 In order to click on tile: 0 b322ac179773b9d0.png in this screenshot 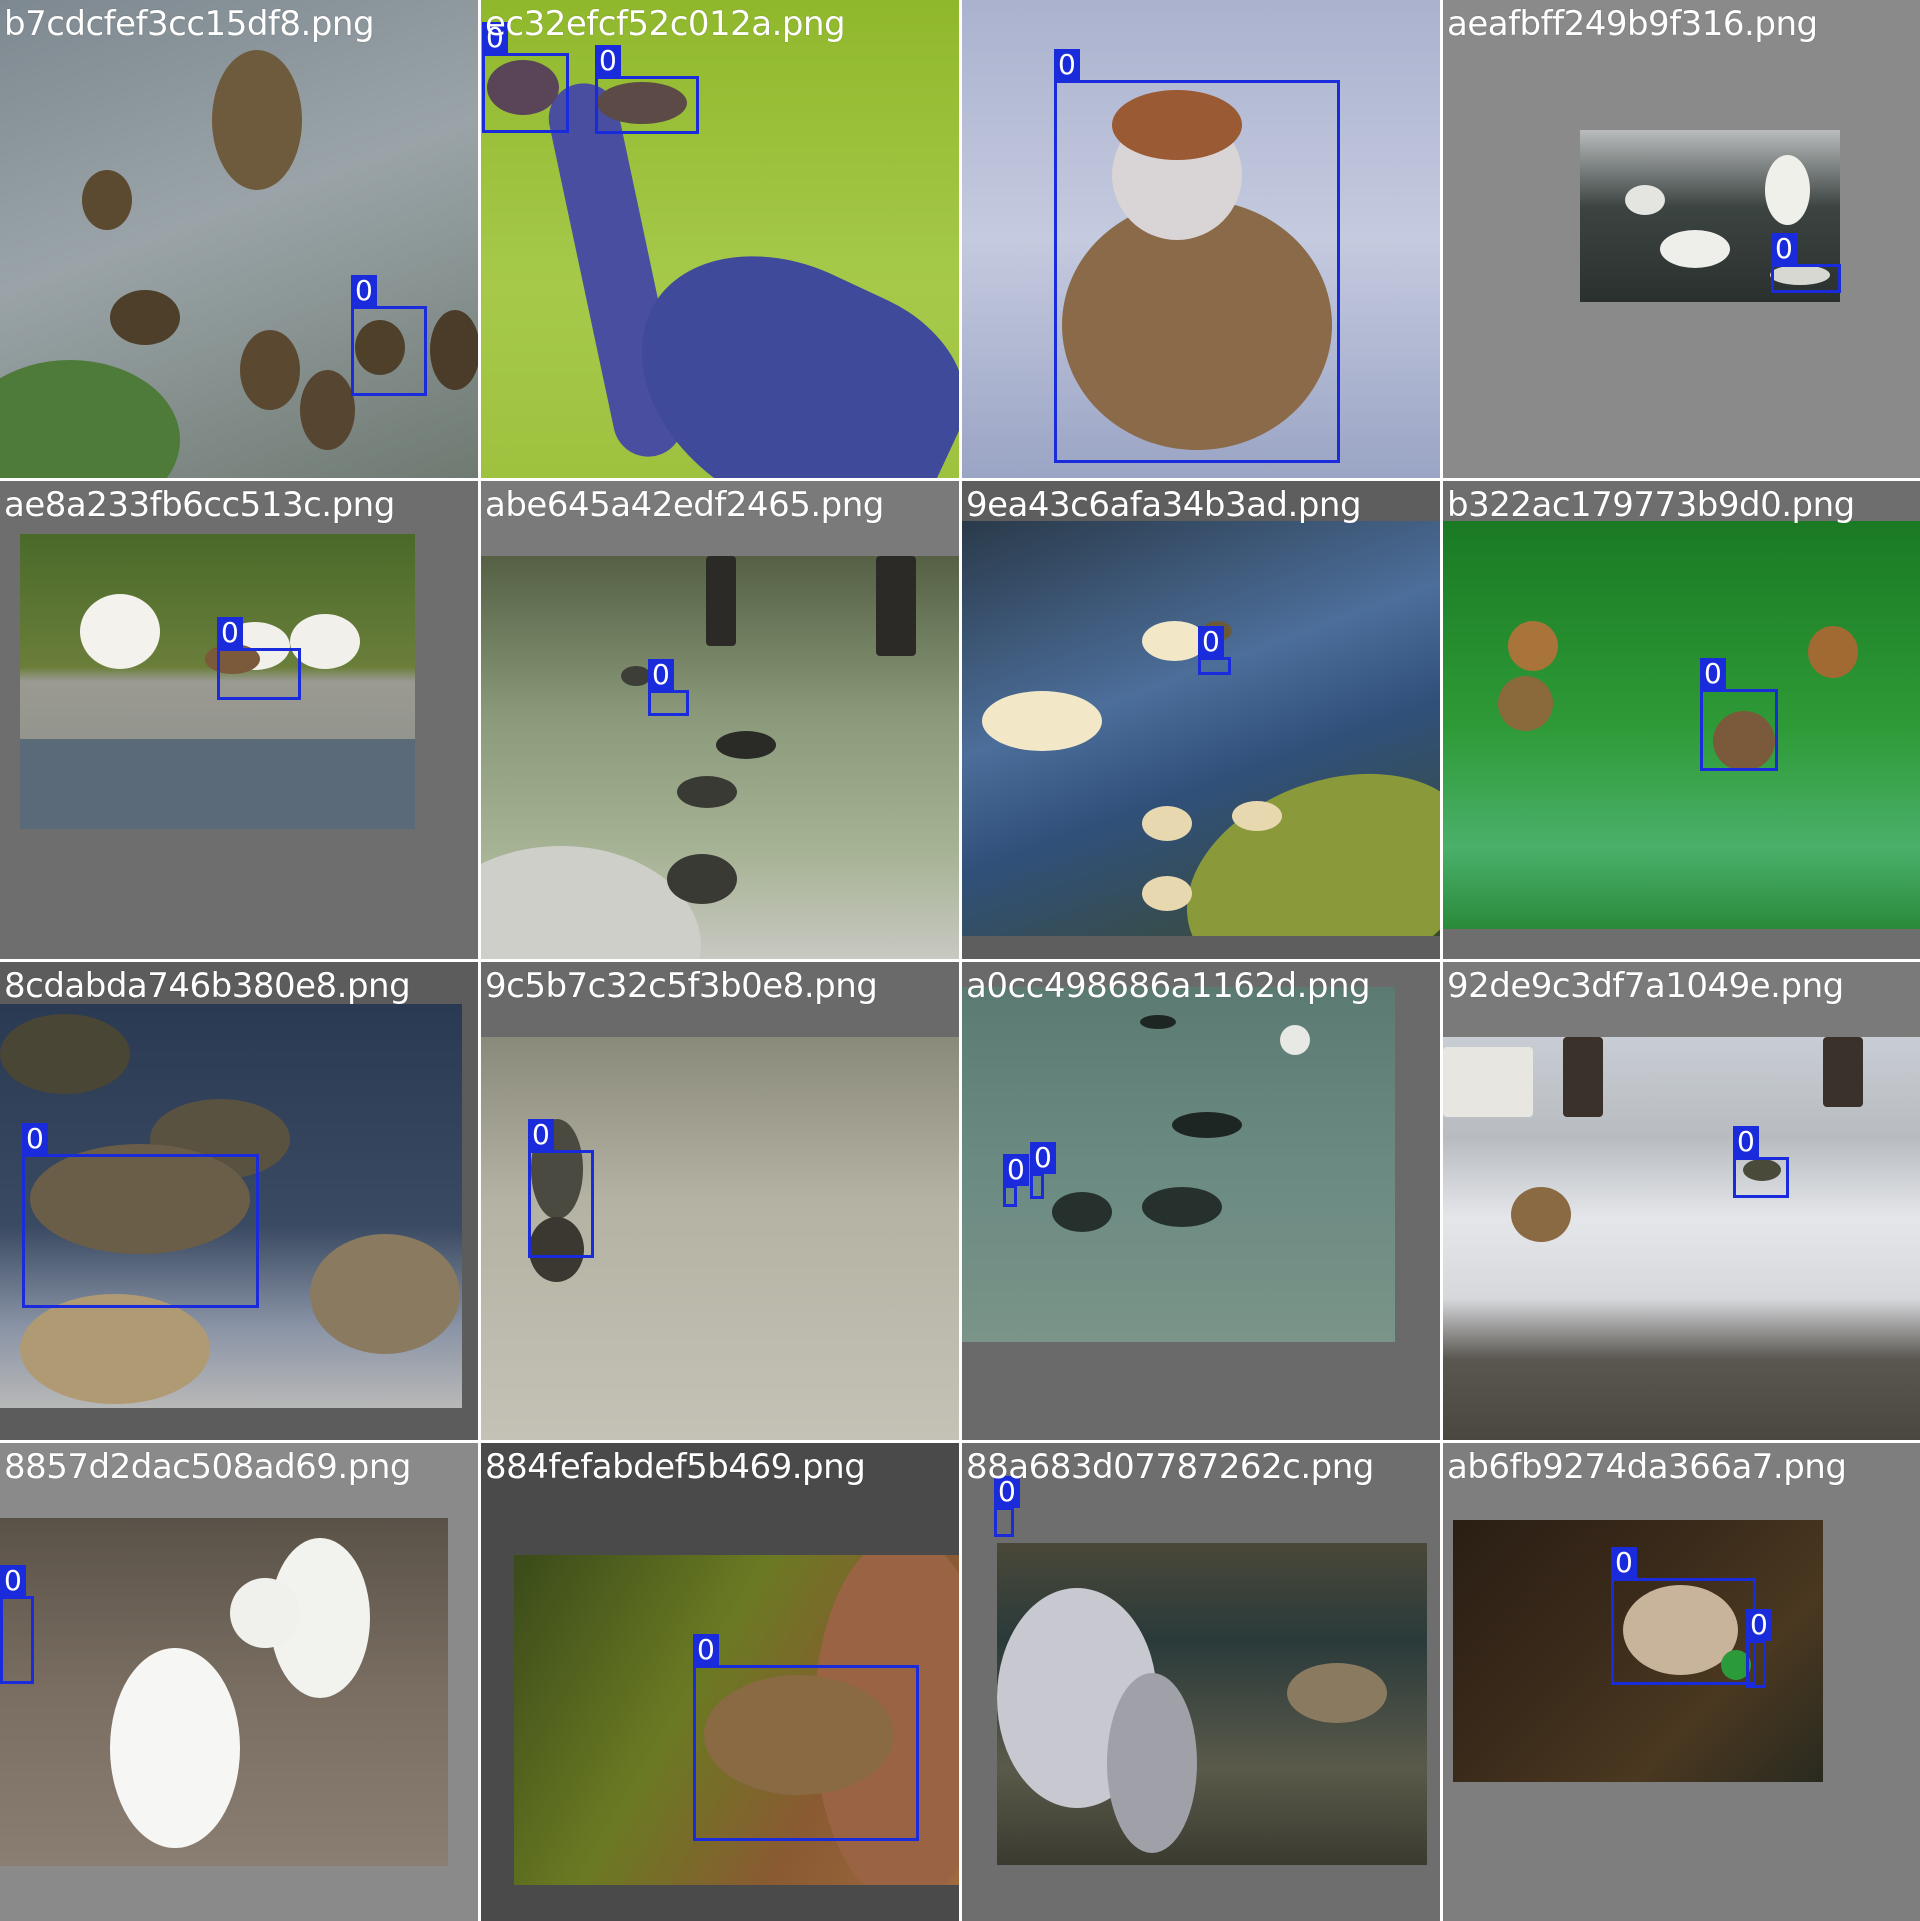, I will do `click(1681, 720)`.